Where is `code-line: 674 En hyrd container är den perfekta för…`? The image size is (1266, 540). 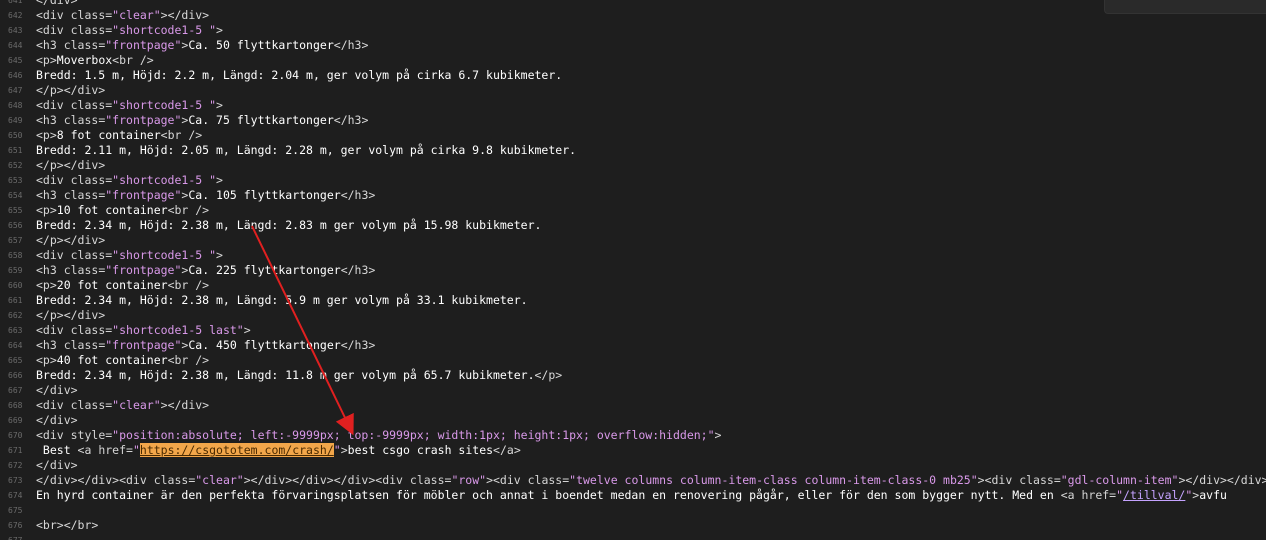 code-line: 674 En hyrd container är den perfekta för… is located at coordinates (633, 495).